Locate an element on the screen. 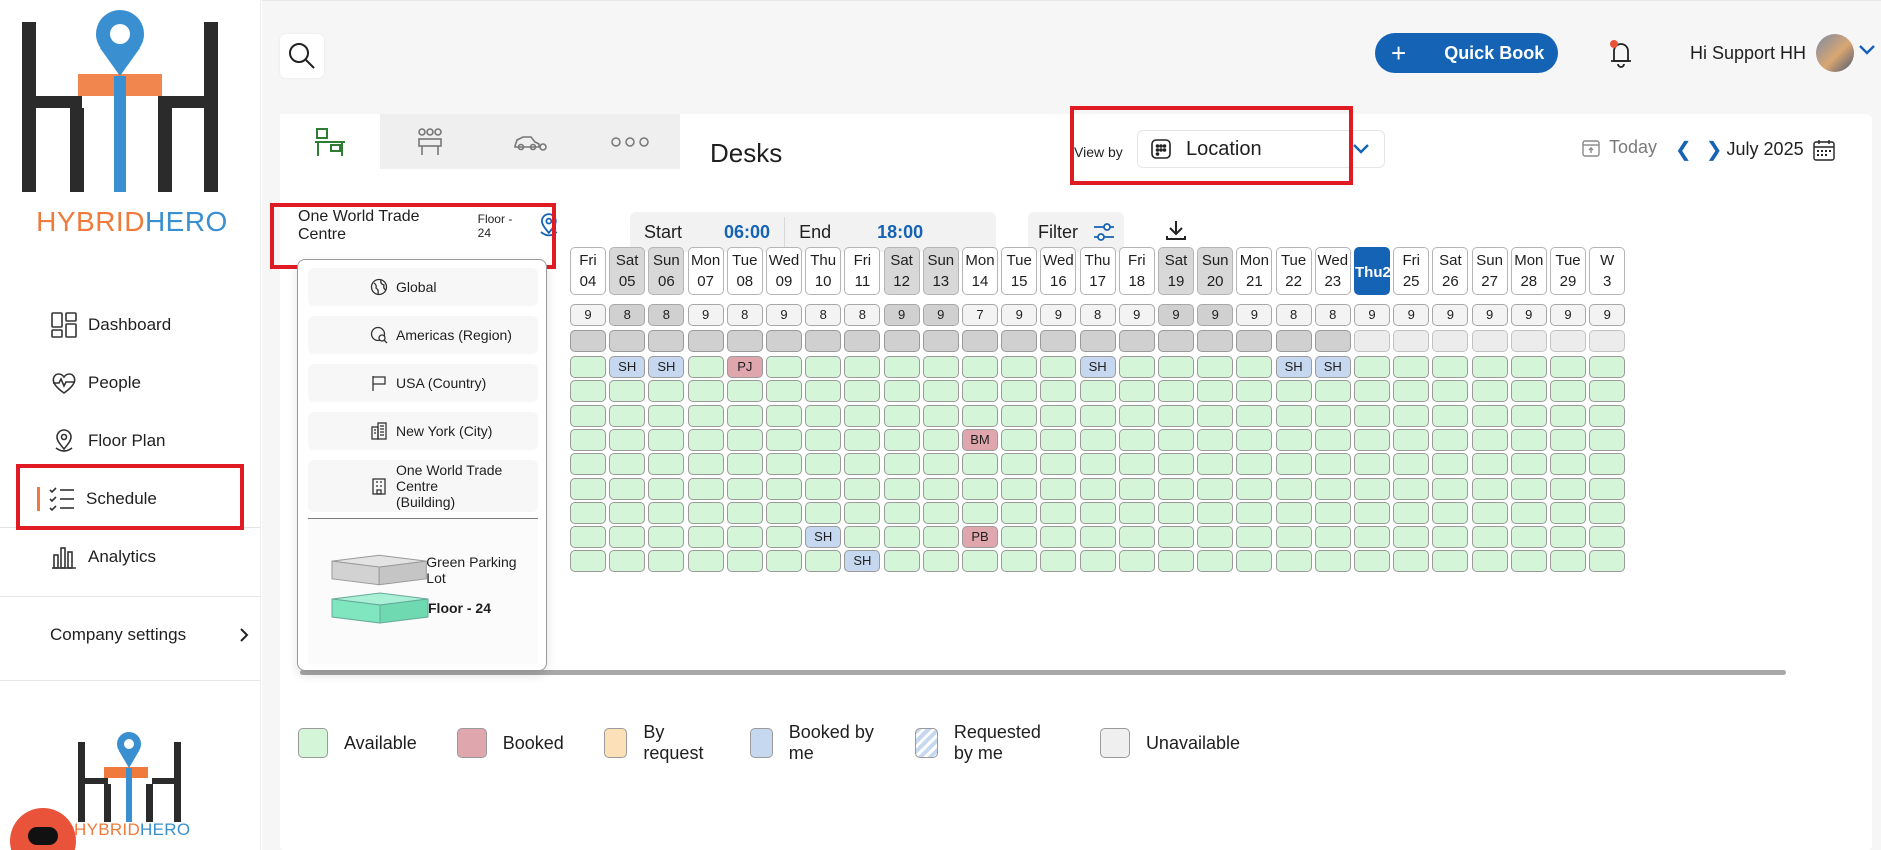 This screenshot has width=1881, height=850. day-header: Sun 06 is located at coordinates (666, 271).